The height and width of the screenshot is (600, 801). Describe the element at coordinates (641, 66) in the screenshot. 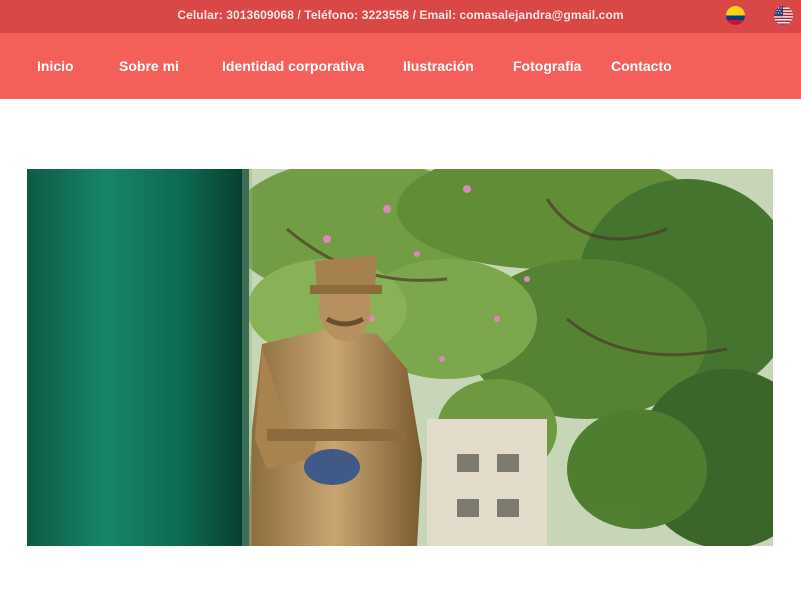

I see `nav-item-contacto: Contacto` at that location.